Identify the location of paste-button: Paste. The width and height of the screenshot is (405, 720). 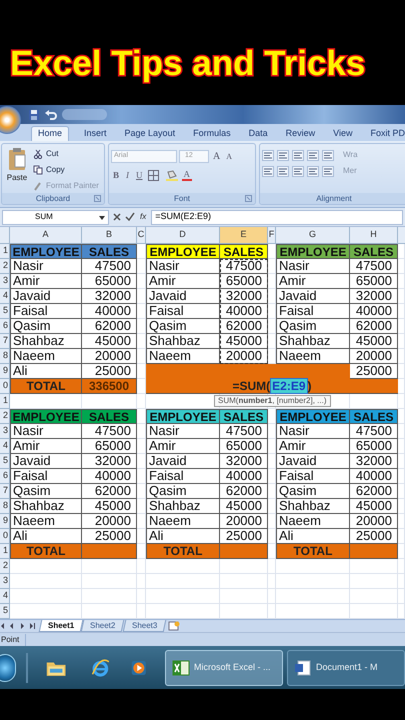
(17, 178).